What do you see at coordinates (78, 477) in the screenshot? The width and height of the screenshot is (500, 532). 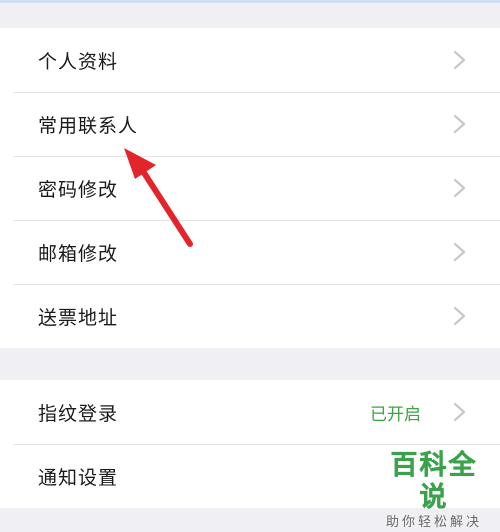 I see `settings-row-label: 通知设置` at bounding box center [78, 477].